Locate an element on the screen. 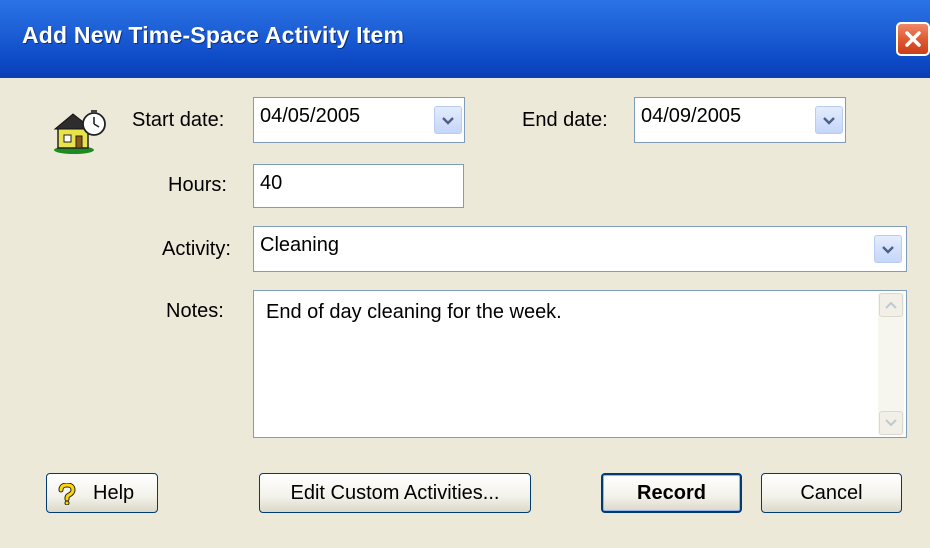 The width and height of the screenshot is (930, 548). cancel-button: Cancel is located at coordinates (831, 493).